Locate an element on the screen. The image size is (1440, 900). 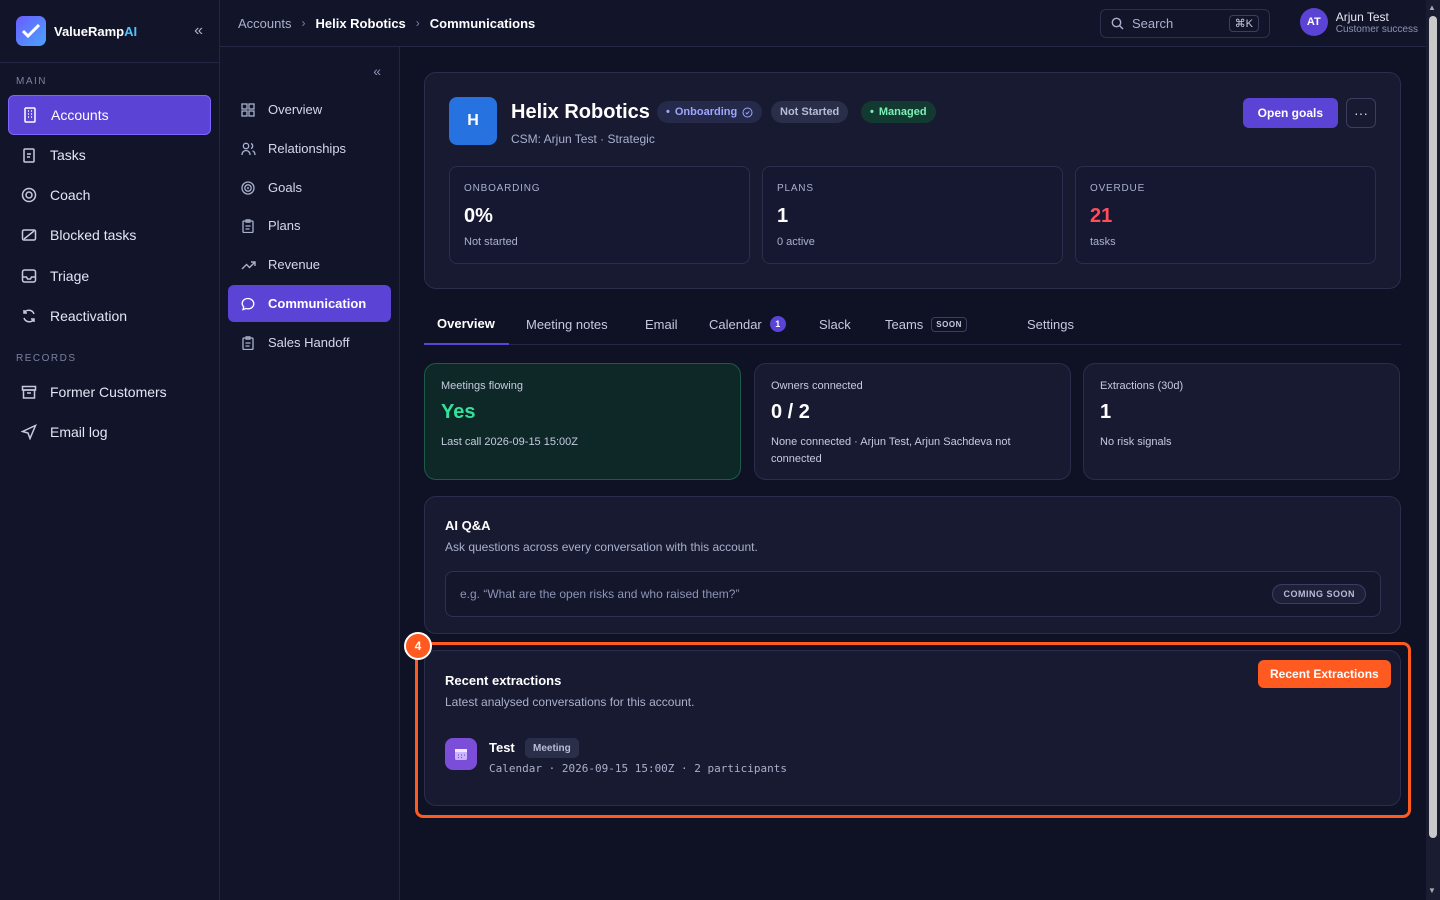
sidebar-item-accounts: Accounts is located at coordinates (109, 115).